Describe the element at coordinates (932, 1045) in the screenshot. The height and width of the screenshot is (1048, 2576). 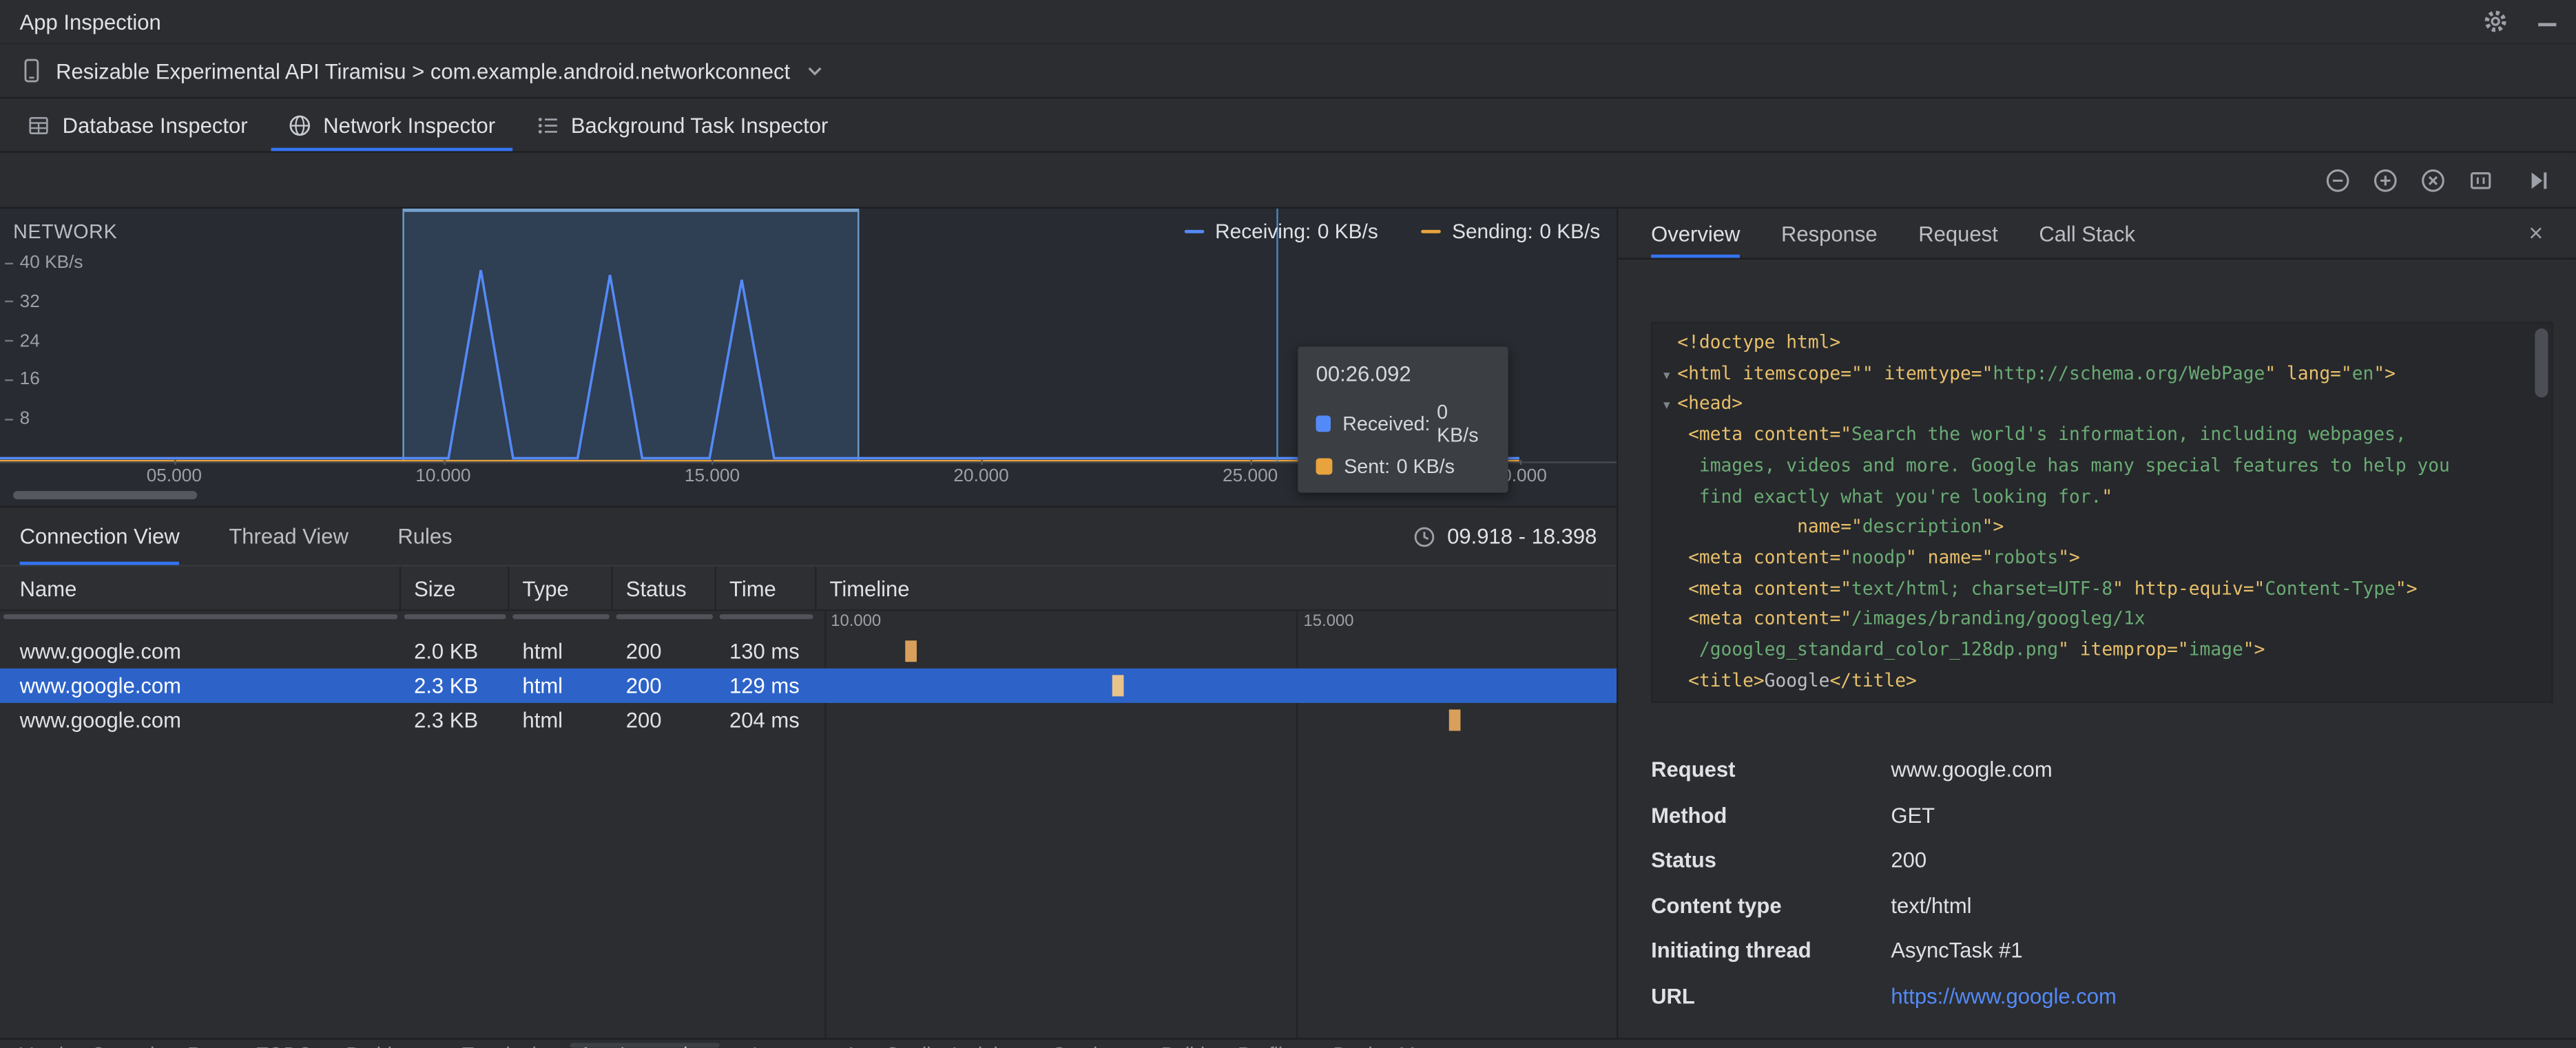
I see `tool-window-button-app-quality-insights: App Quality Insights` at that location.